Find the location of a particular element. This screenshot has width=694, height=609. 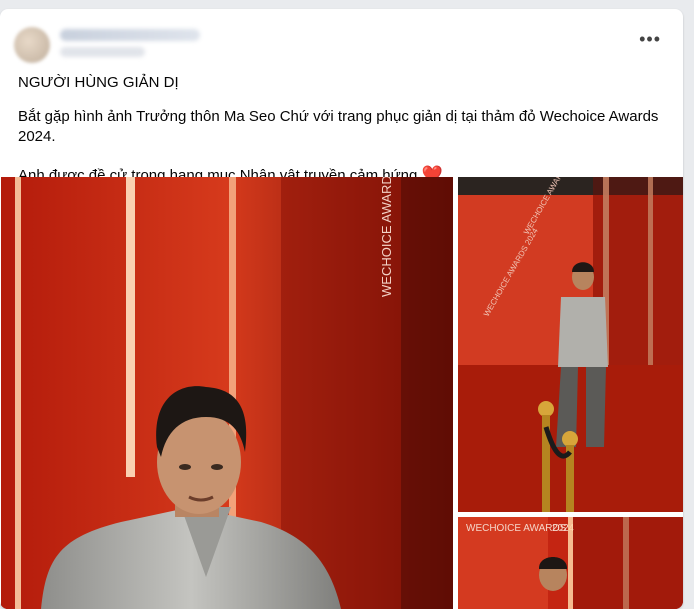

more-options-icon: ••• is located at coordinates (650, 39).